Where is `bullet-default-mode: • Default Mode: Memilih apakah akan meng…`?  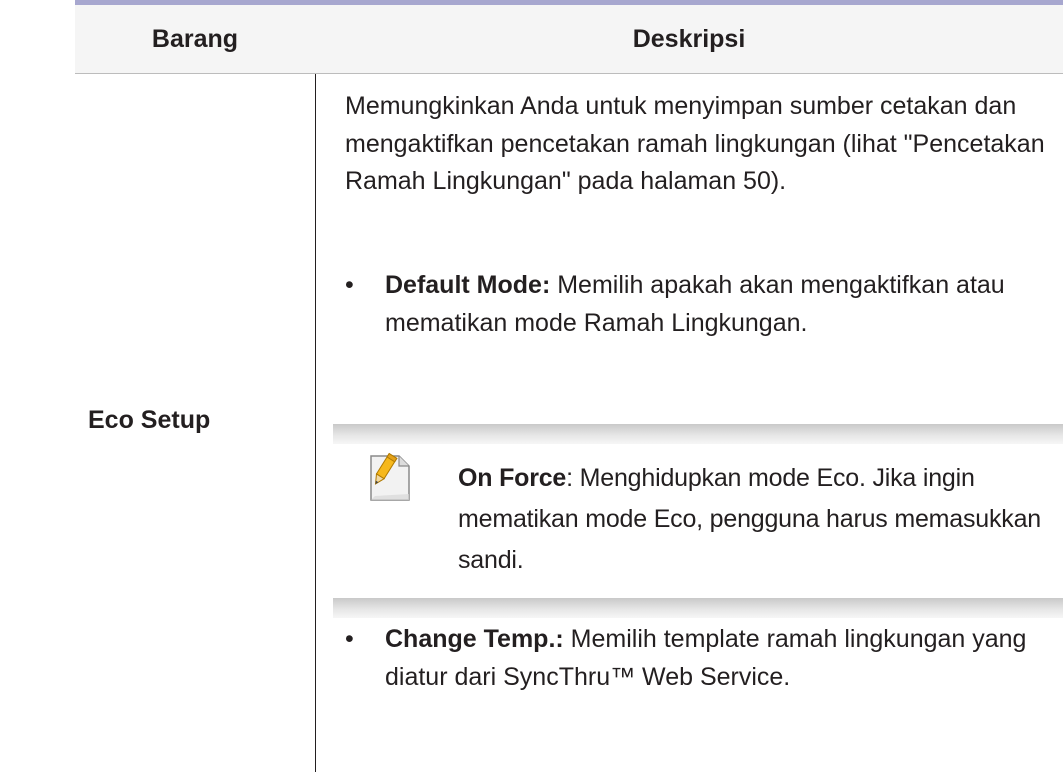
bullet-default-mode: • Default Mode: Memilih apakah akan meng… is located at coordinates (695, 304).